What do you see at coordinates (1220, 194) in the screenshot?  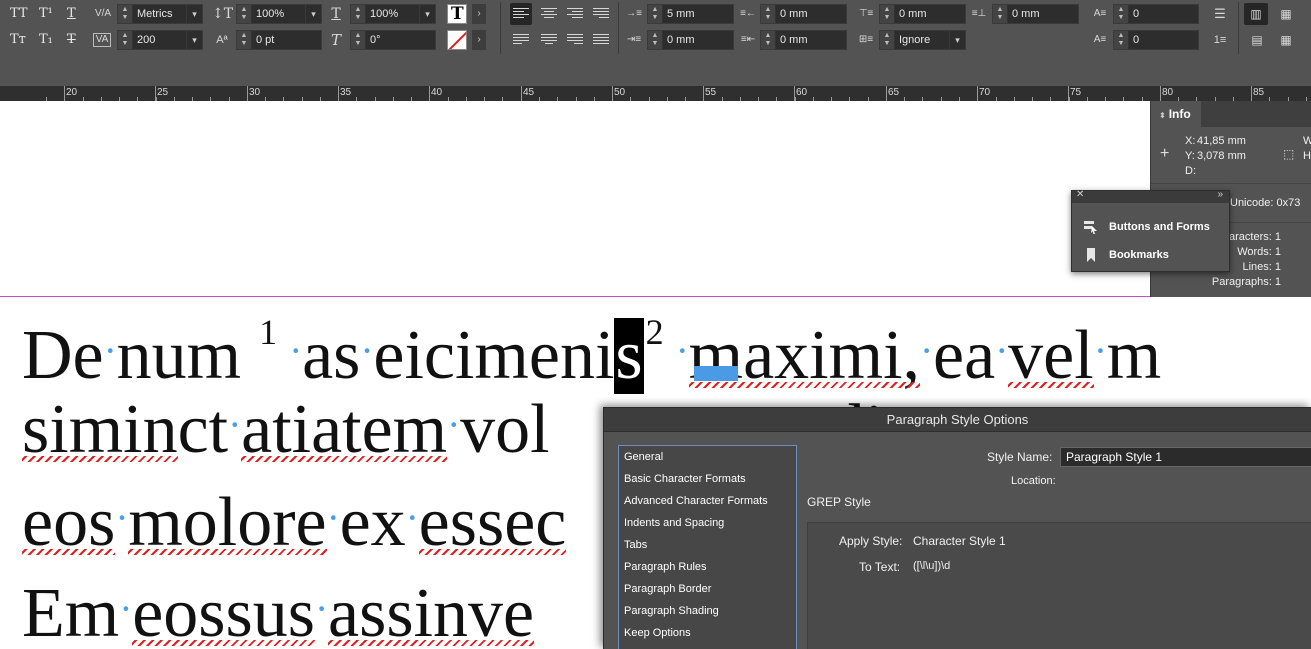 I see `expand-icon: »` at bounding box center [1220, 194].